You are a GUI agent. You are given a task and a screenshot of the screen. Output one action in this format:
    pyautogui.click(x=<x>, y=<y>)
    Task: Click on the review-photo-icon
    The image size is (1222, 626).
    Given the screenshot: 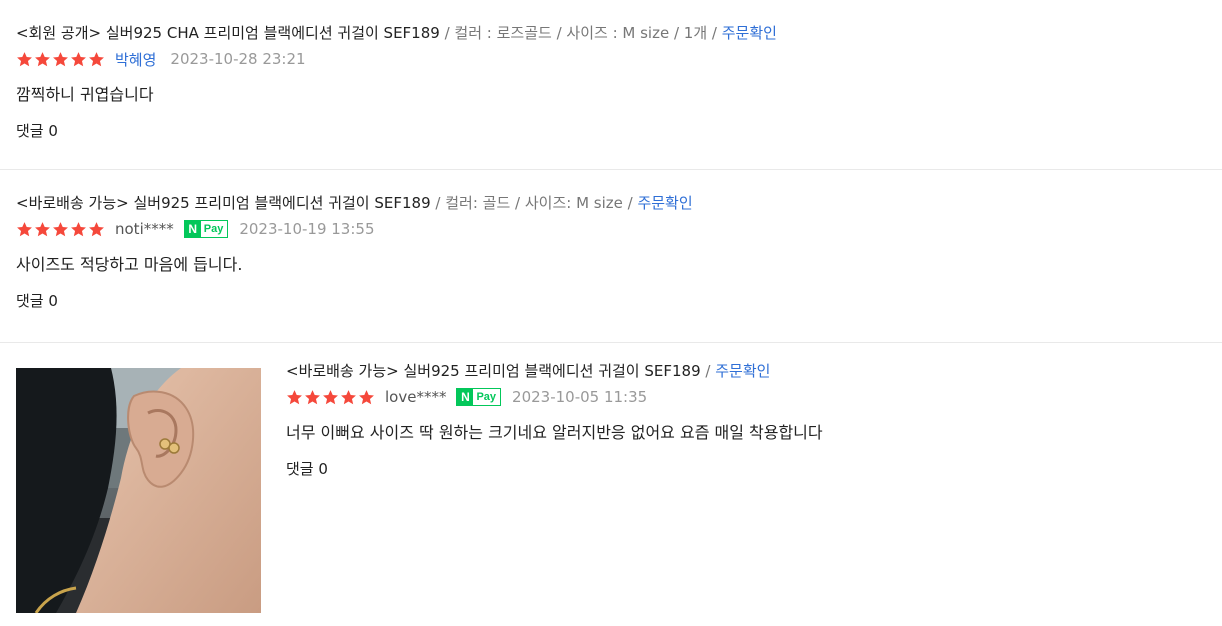 What is the action you would take?
    pyautogui.click(x=138, y=490)
    